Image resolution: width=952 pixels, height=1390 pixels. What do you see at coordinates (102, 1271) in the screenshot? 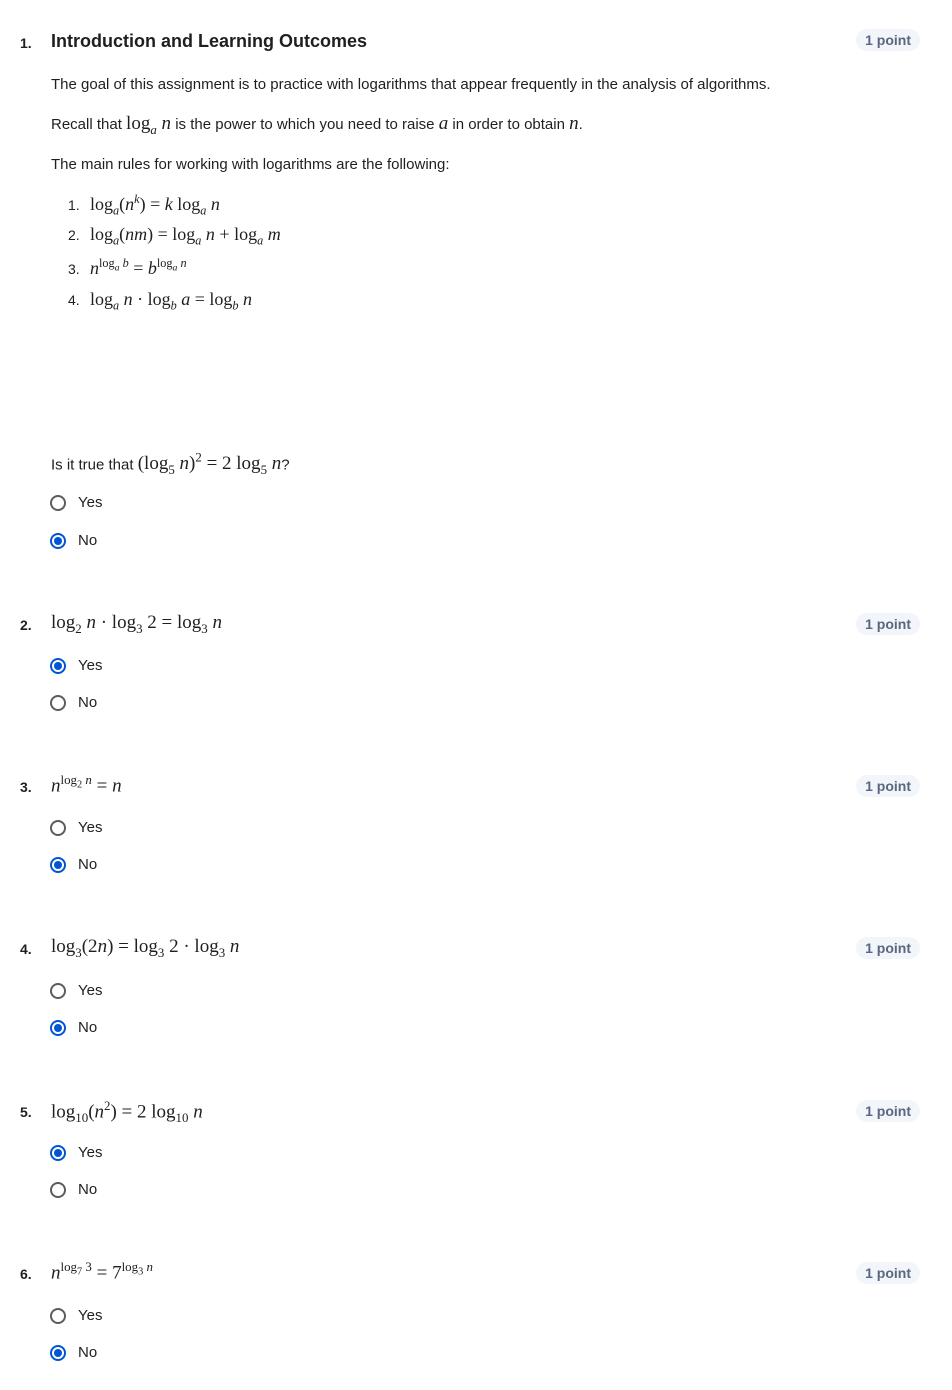
I see `question-formula: nlog7 3 = 7log3 n` at bounding box center [102, 1271].